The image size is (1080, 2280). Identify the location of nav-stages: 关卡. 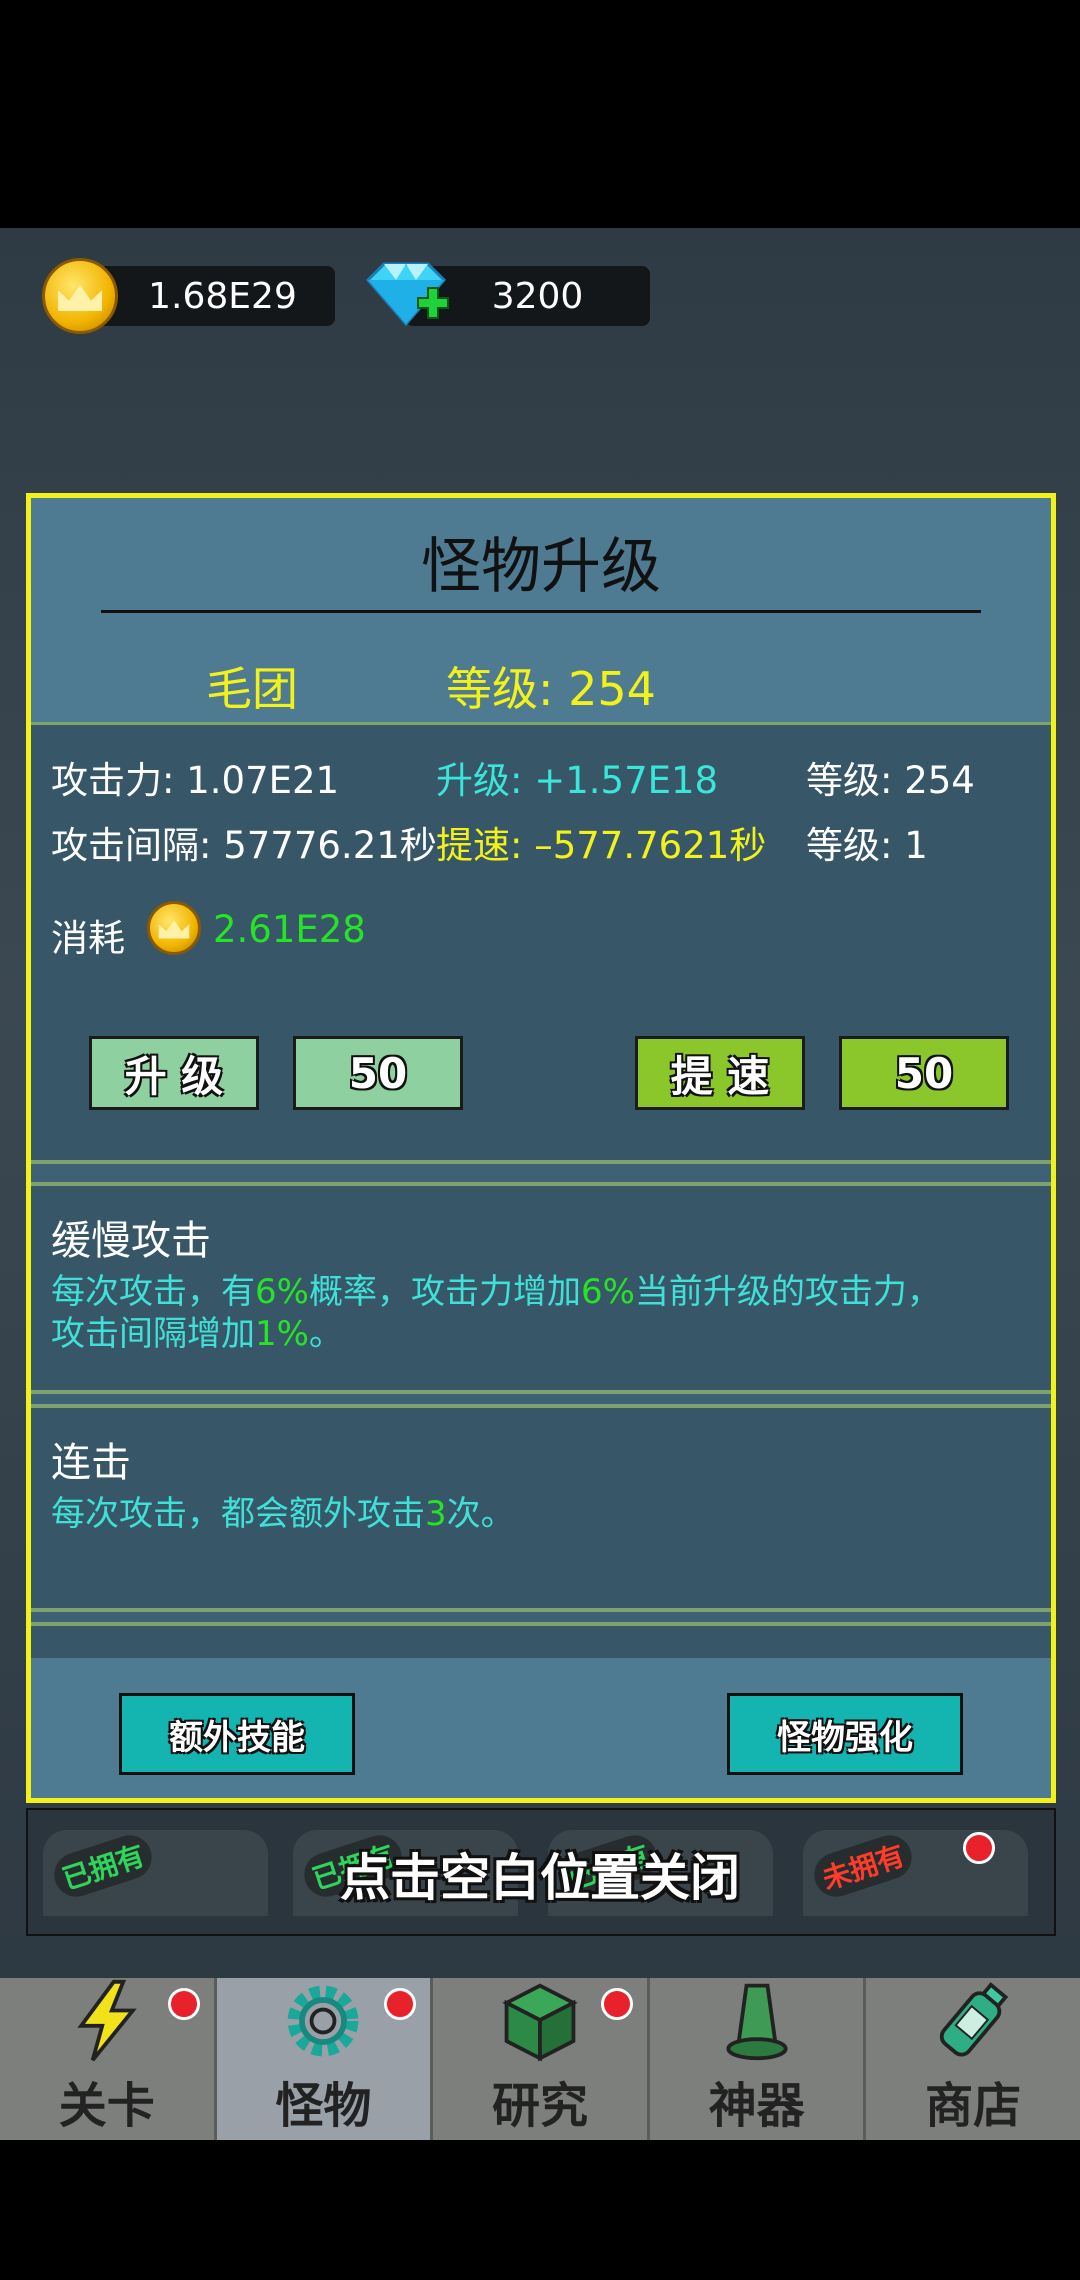
(108, 2059).